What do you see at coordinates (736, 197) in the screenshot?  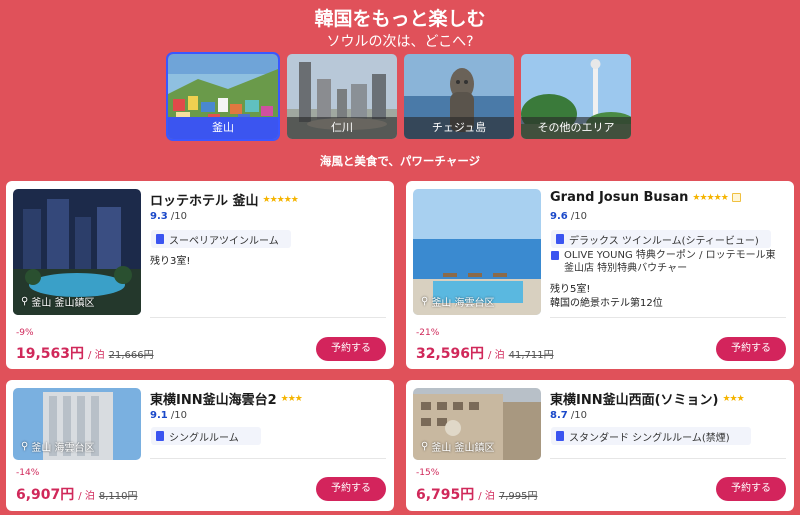 I see `certified-badge-icon` at bounding box center [736, 197].